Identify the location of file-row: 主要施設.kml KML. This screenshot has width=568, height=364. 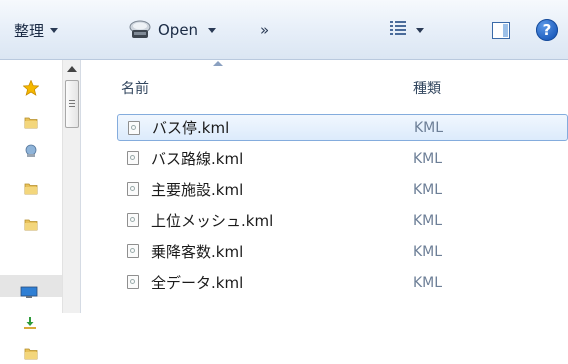
(342, 189).